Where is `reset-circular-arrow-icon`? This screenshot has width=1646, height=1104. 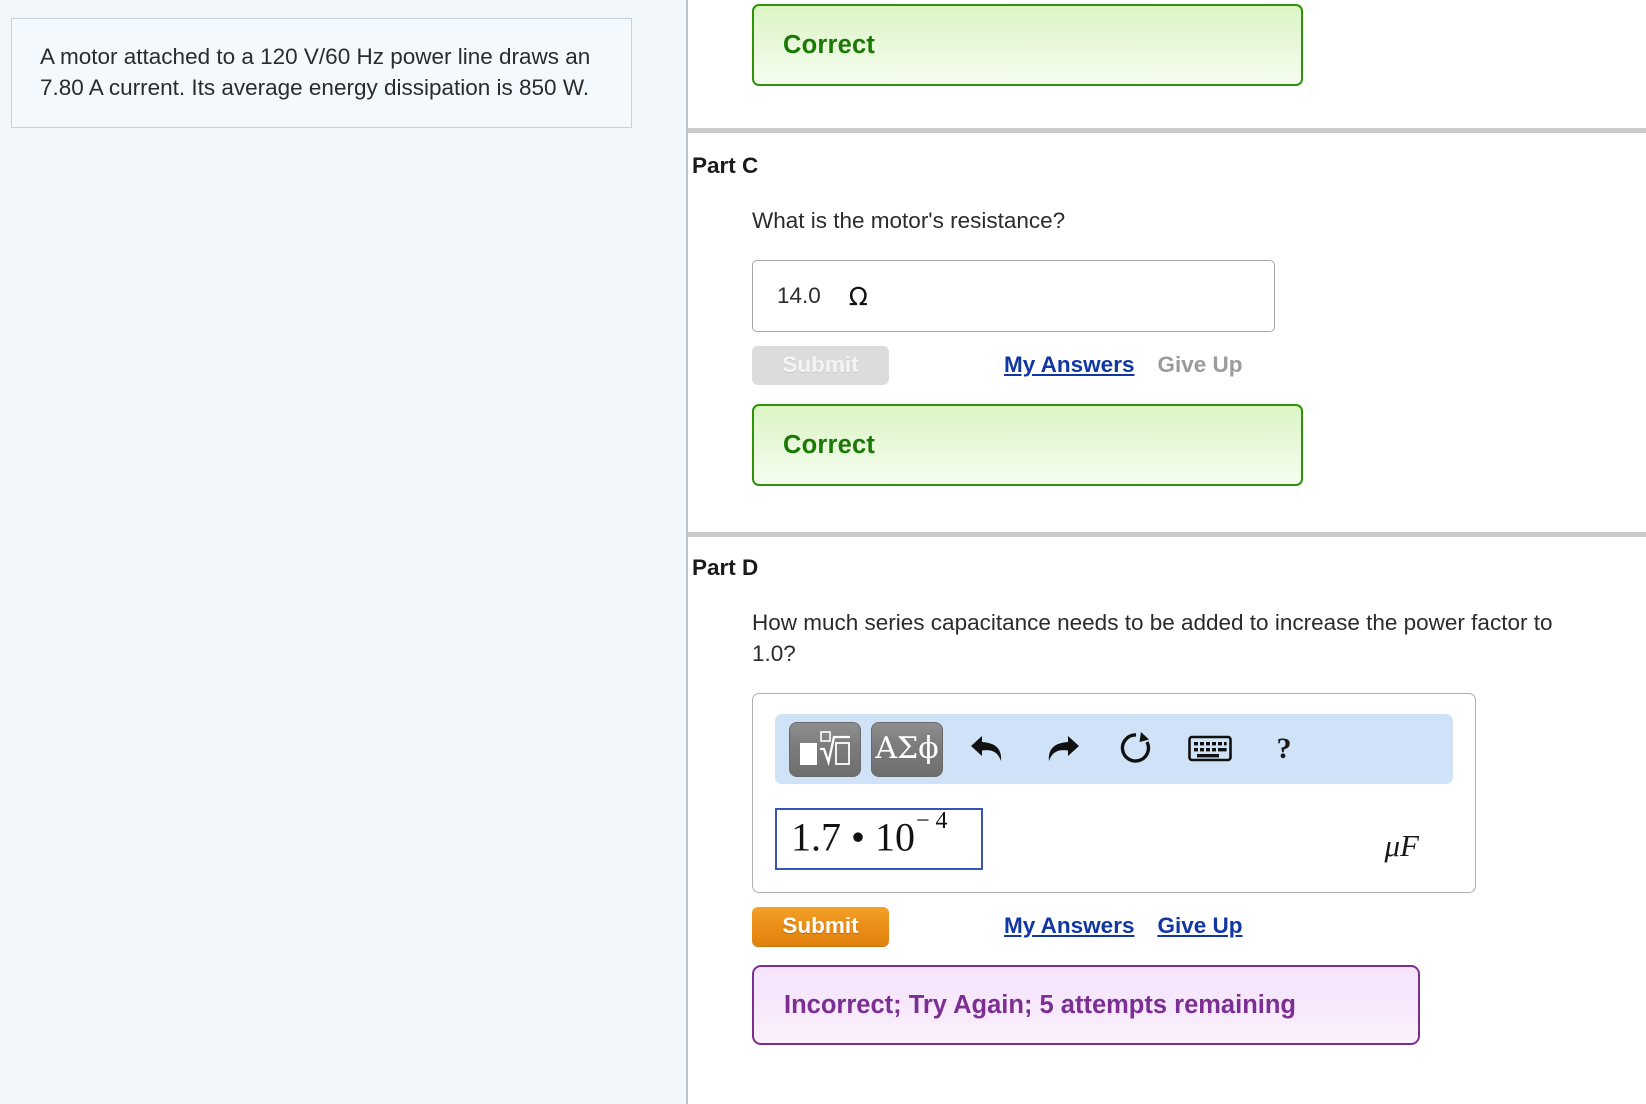
reset-circular-arrow-icon is located at coordinates (1135, 747).